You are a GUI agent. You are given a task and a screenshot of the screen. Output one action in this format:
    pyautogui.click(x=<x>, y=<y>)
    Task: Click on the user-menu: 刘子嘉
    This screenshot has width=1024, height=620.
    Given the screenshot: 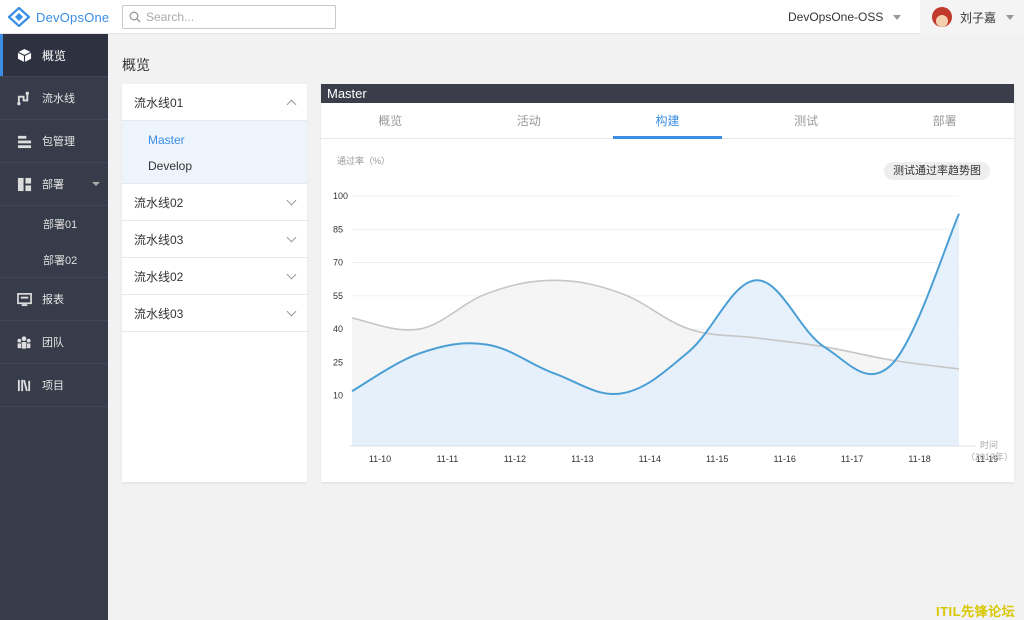 What is the action you would take?
    pyautogui.click(x=972, y=17)
    